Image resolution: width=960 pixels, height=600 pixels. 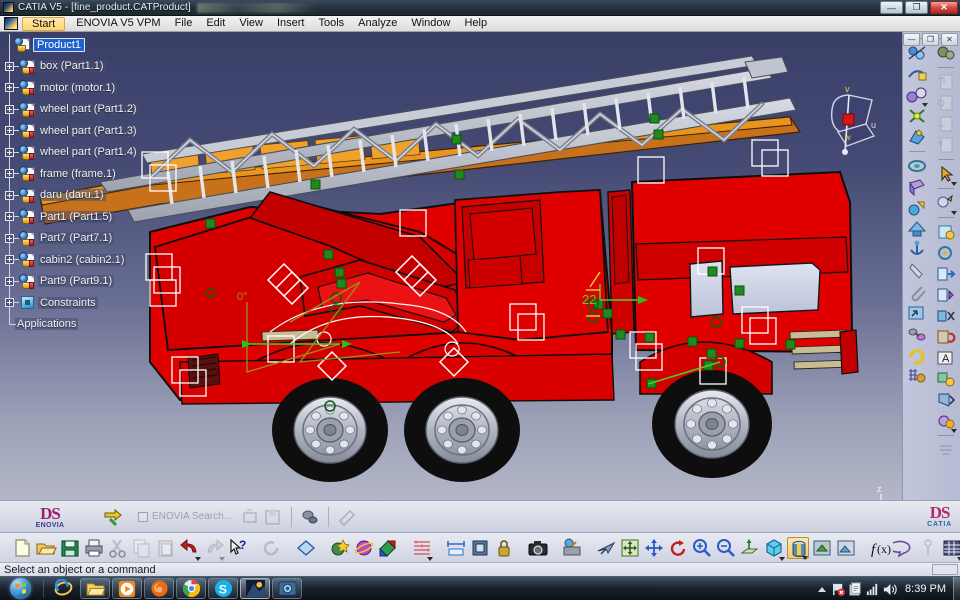 I want to click on paint-icon, so click(x=388, y=548).